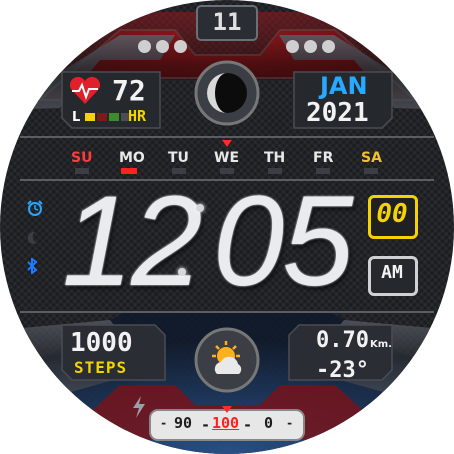 This screenshot has height=454, width=454. I want to click on heart-icon, so click(85, 90).